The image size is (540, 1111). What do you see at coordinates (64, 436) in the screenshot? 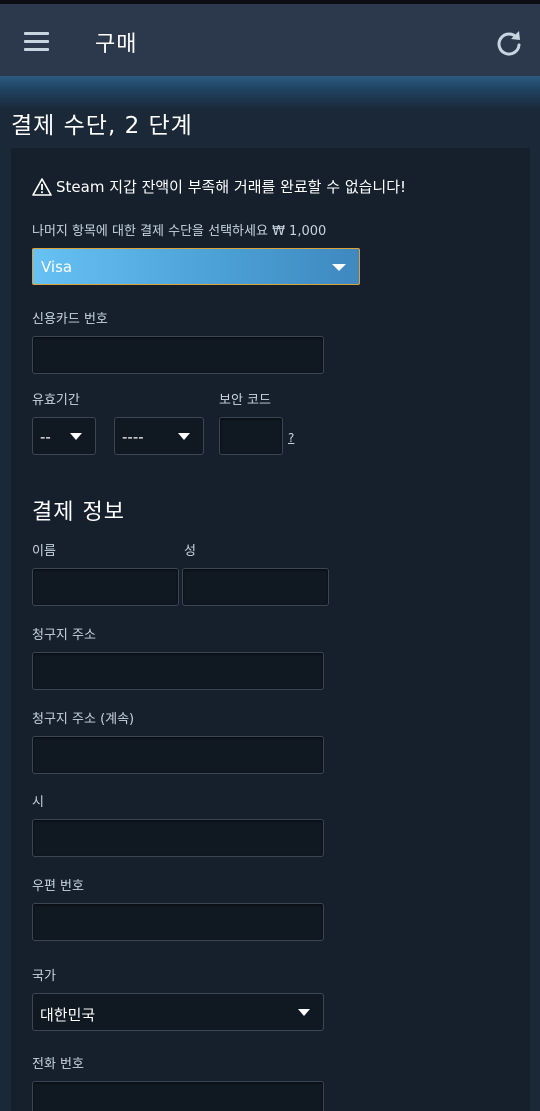
I see `expiry-month-select: --` at bounding box center [64, 436].